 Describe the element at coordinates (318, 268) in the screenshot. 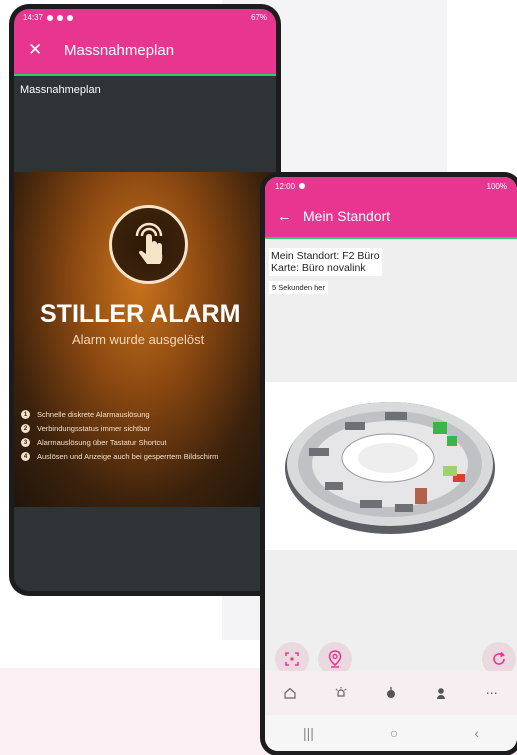

I see `map-label: Karte: Büro novalink` at that location.